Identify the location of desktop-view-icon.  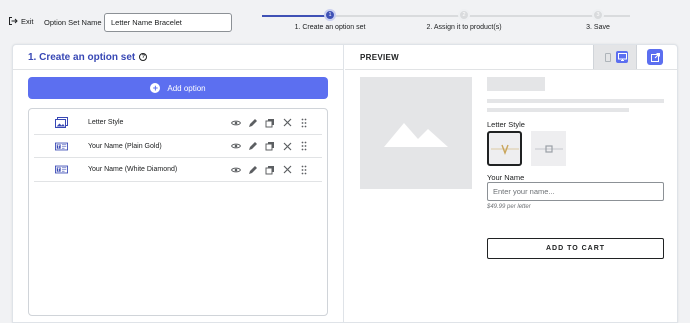
(622, 57).